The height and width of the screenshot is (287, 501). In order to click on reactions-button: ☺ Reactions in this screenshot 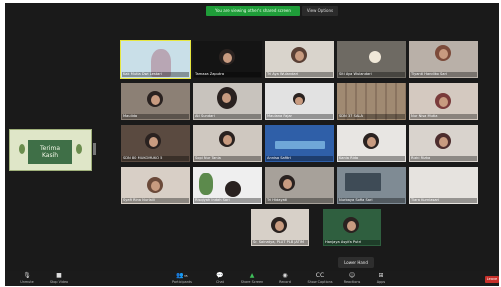, I will do `click(352, 278)`.